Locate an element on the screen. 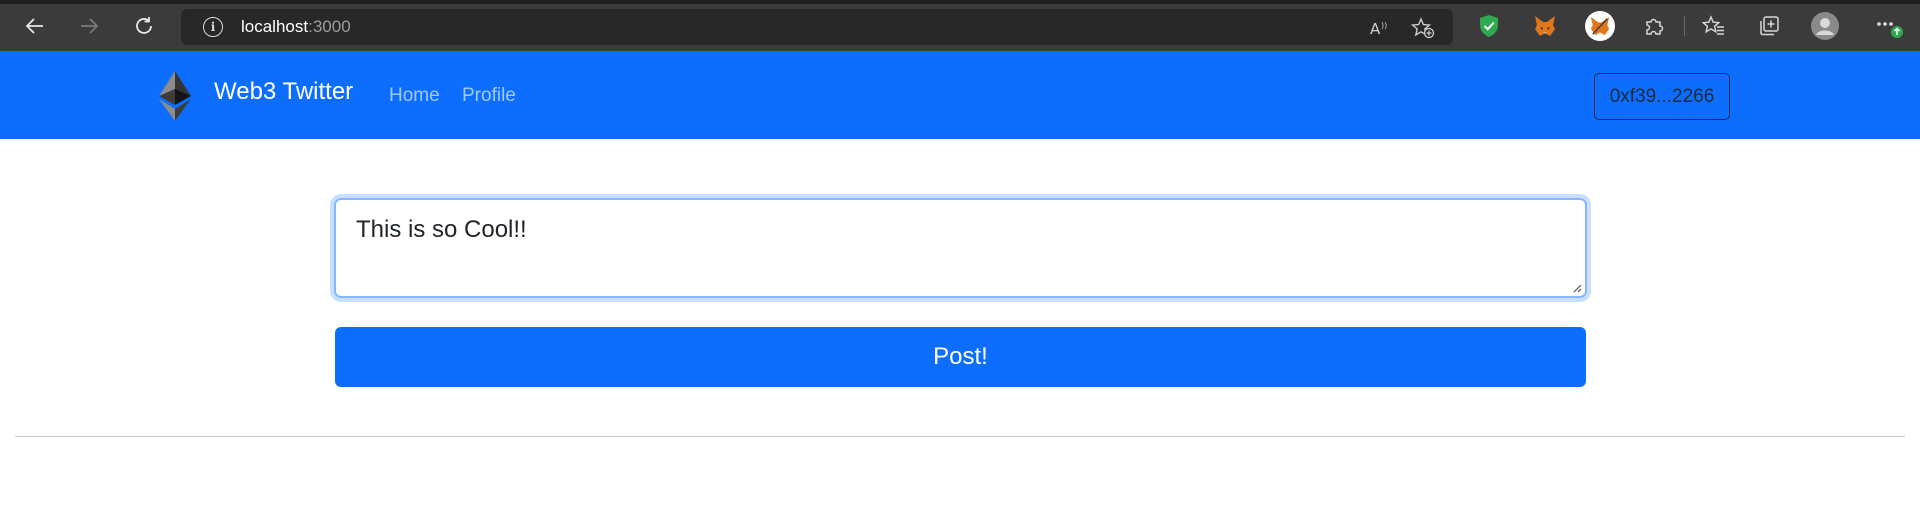 Image resolution: width=1920 pixels, height=507 pixels. collections-icon is located at coordinates (1769, 26).